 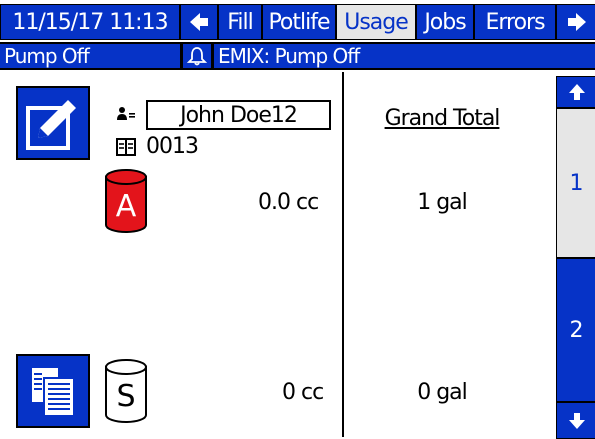 I want to click on tab-jobs-label: Jobs, so click(x=445, y=22).